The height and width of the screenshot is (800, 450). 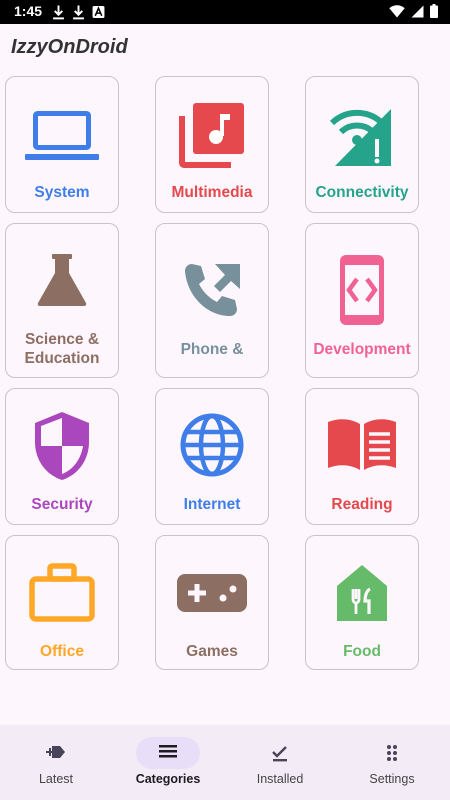 What do you see at coordinates (62, 339) in the screenshot?
I see `category-label-line1: Science &` at bounding box center [62, 339].